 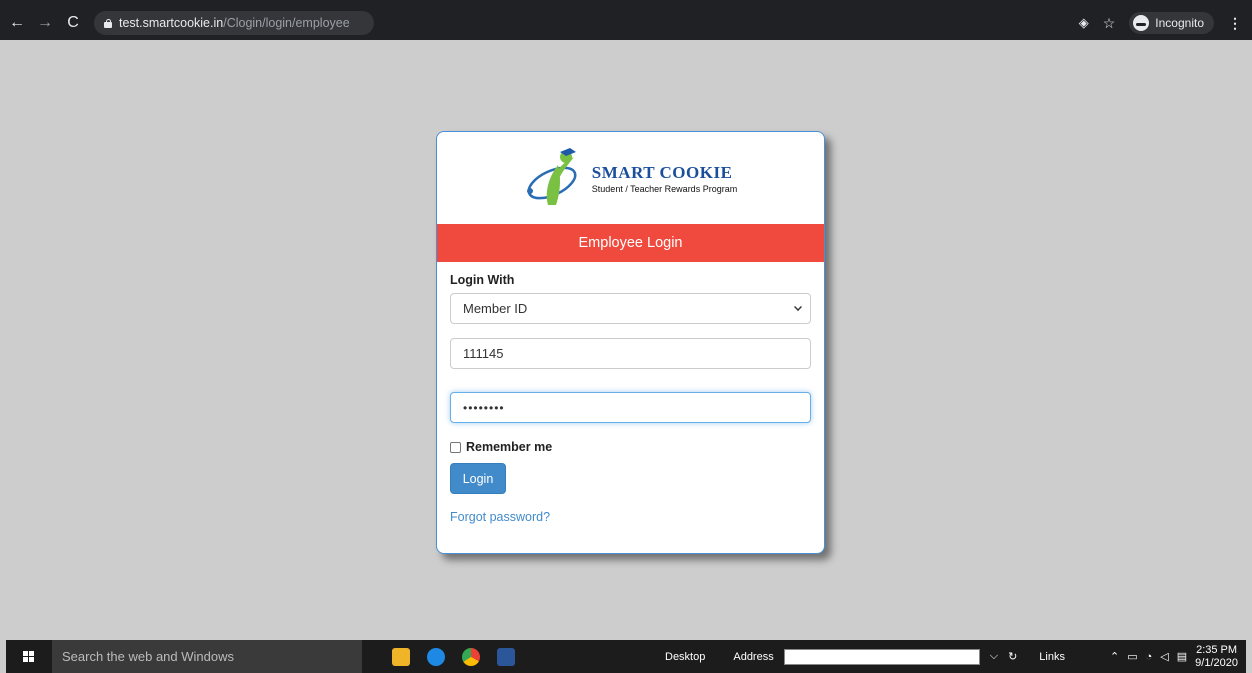 What do you see at coordinates (1149, 657) in the screenshot?
I see `wifi-icon: ◔` at bounding box center [1149, 657].